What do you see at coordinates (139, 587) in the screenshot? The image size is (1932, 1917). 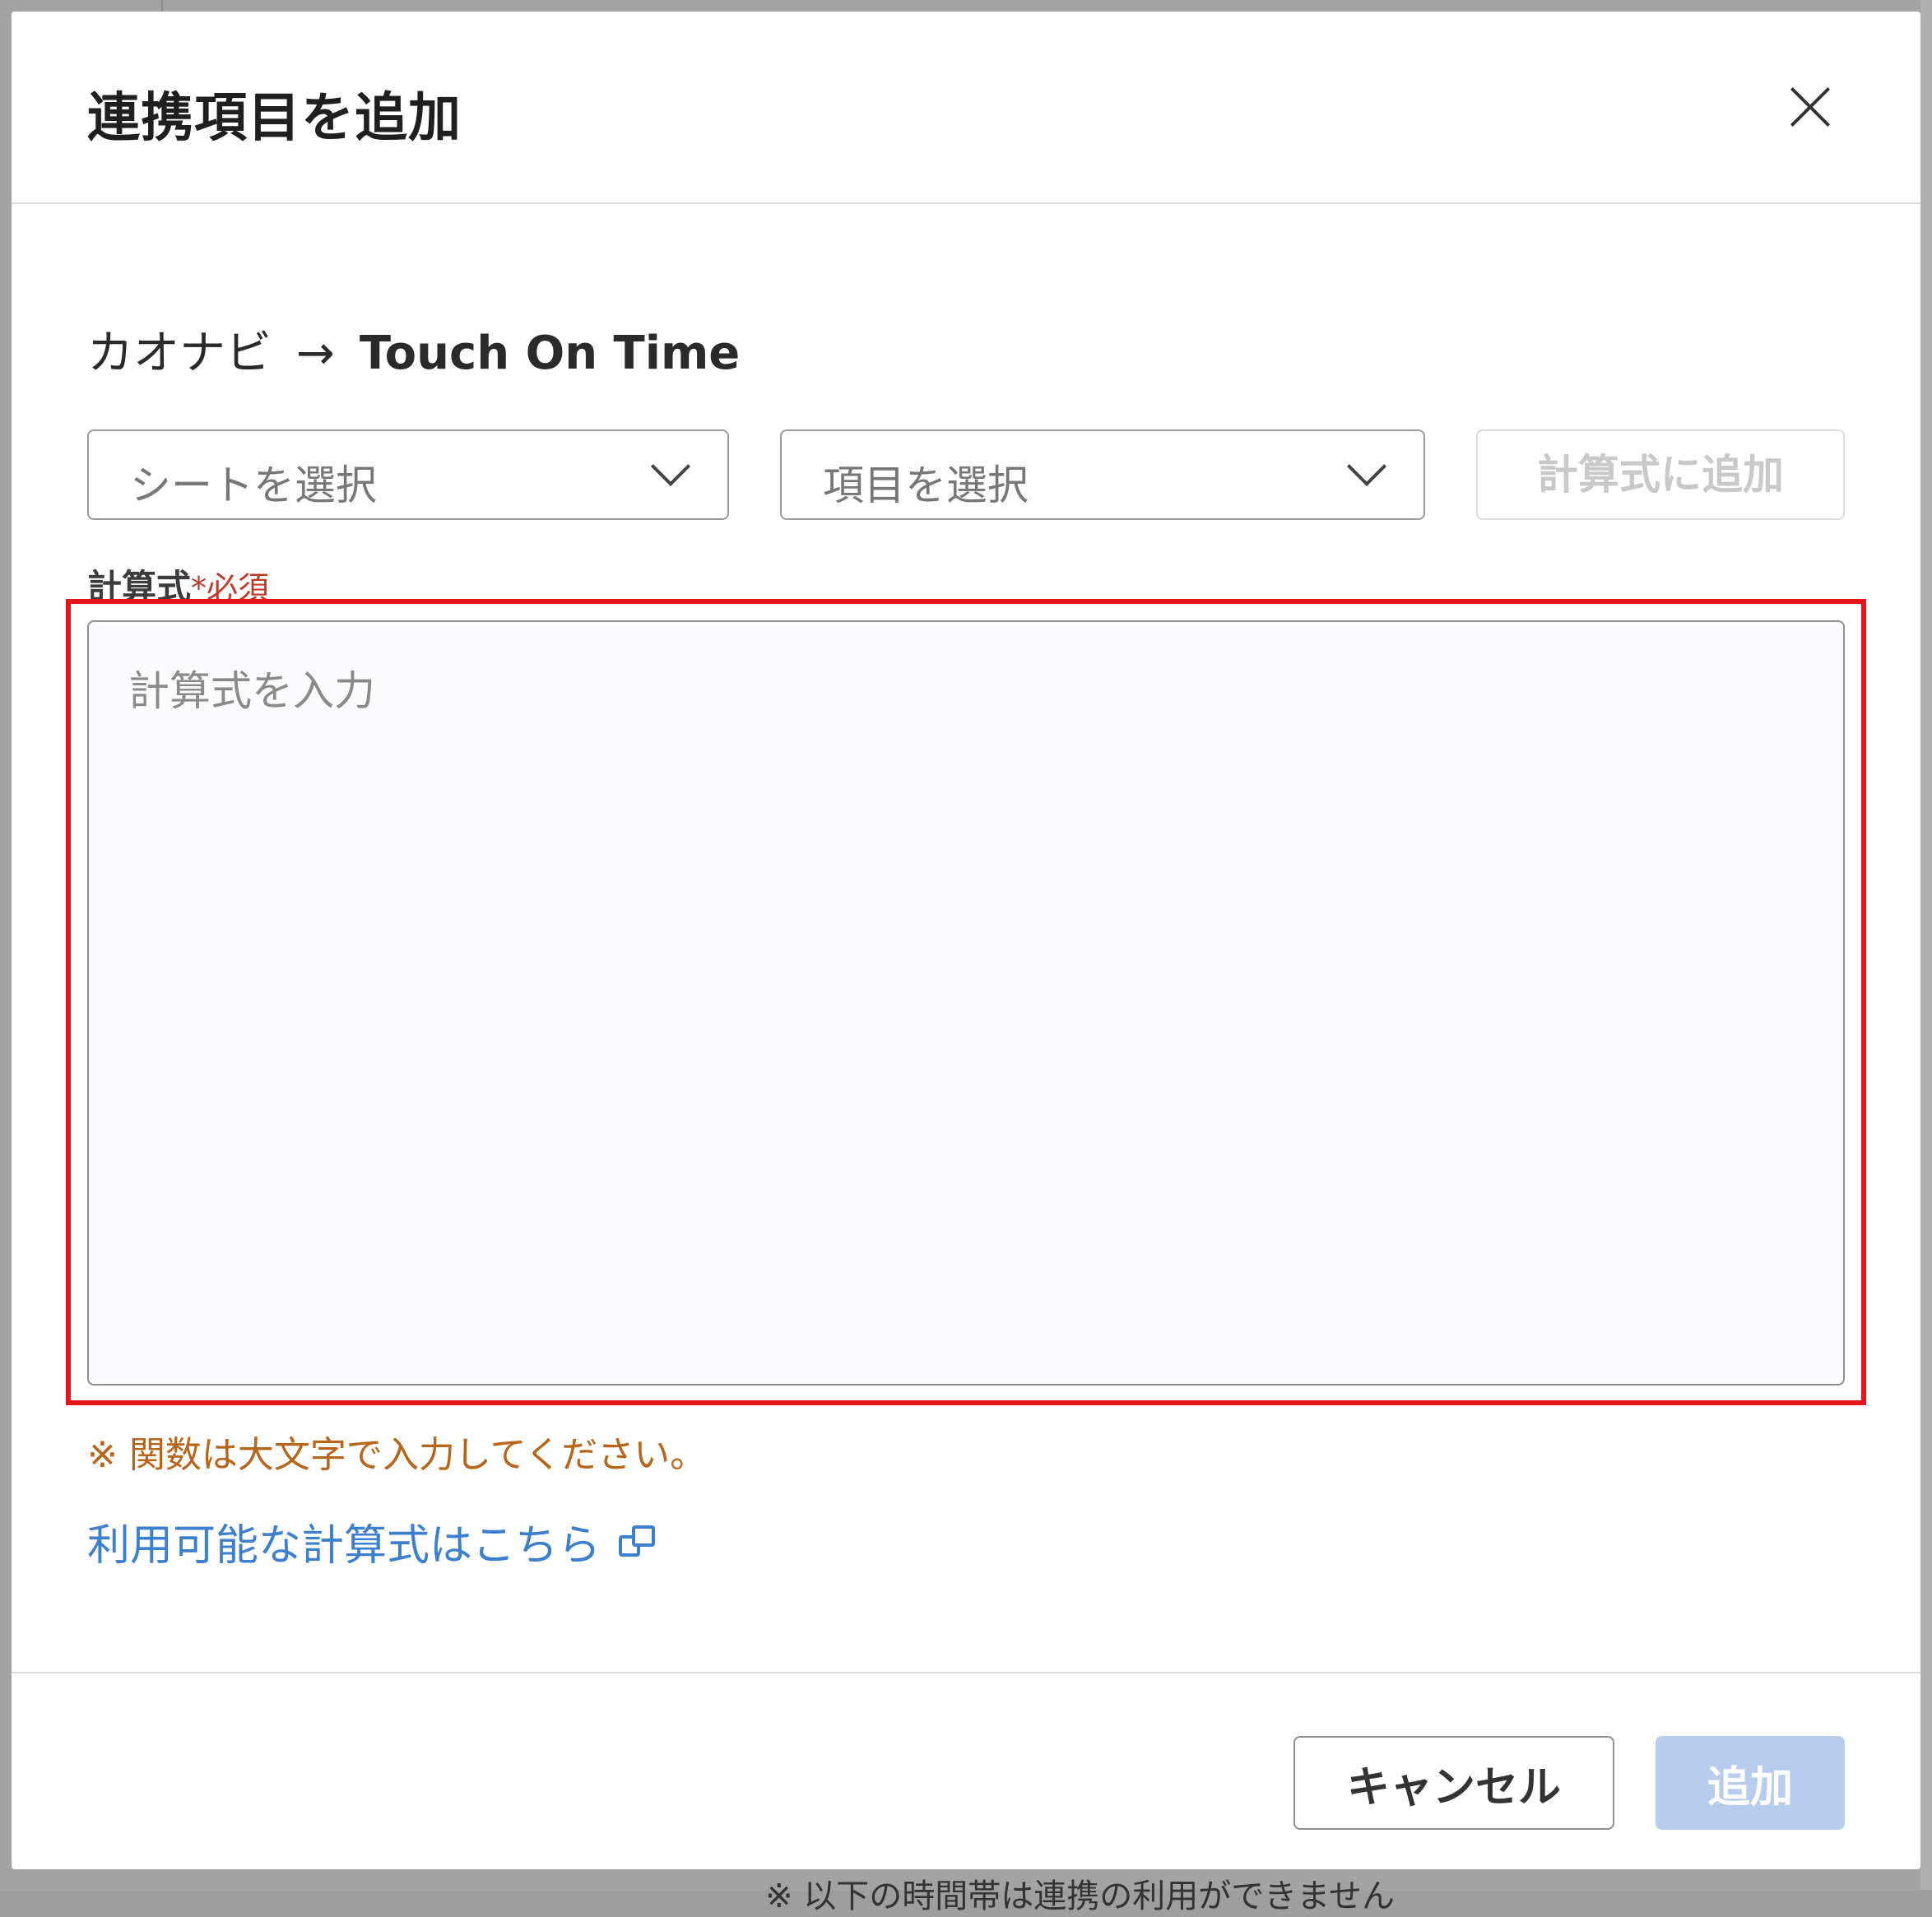 I see `formula-label-text: 計算式` at bounding box center [139, 587].